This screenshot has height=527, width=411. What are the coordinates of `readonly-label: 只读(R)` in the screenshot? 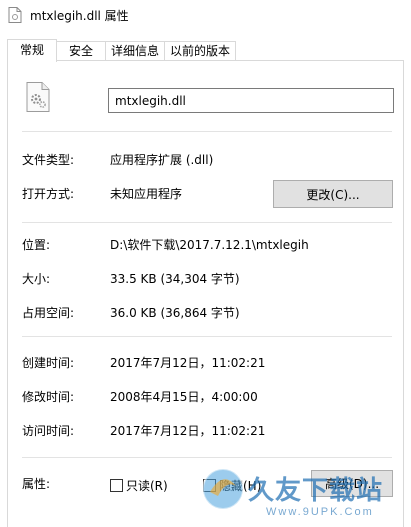 It's located at (147, 486).